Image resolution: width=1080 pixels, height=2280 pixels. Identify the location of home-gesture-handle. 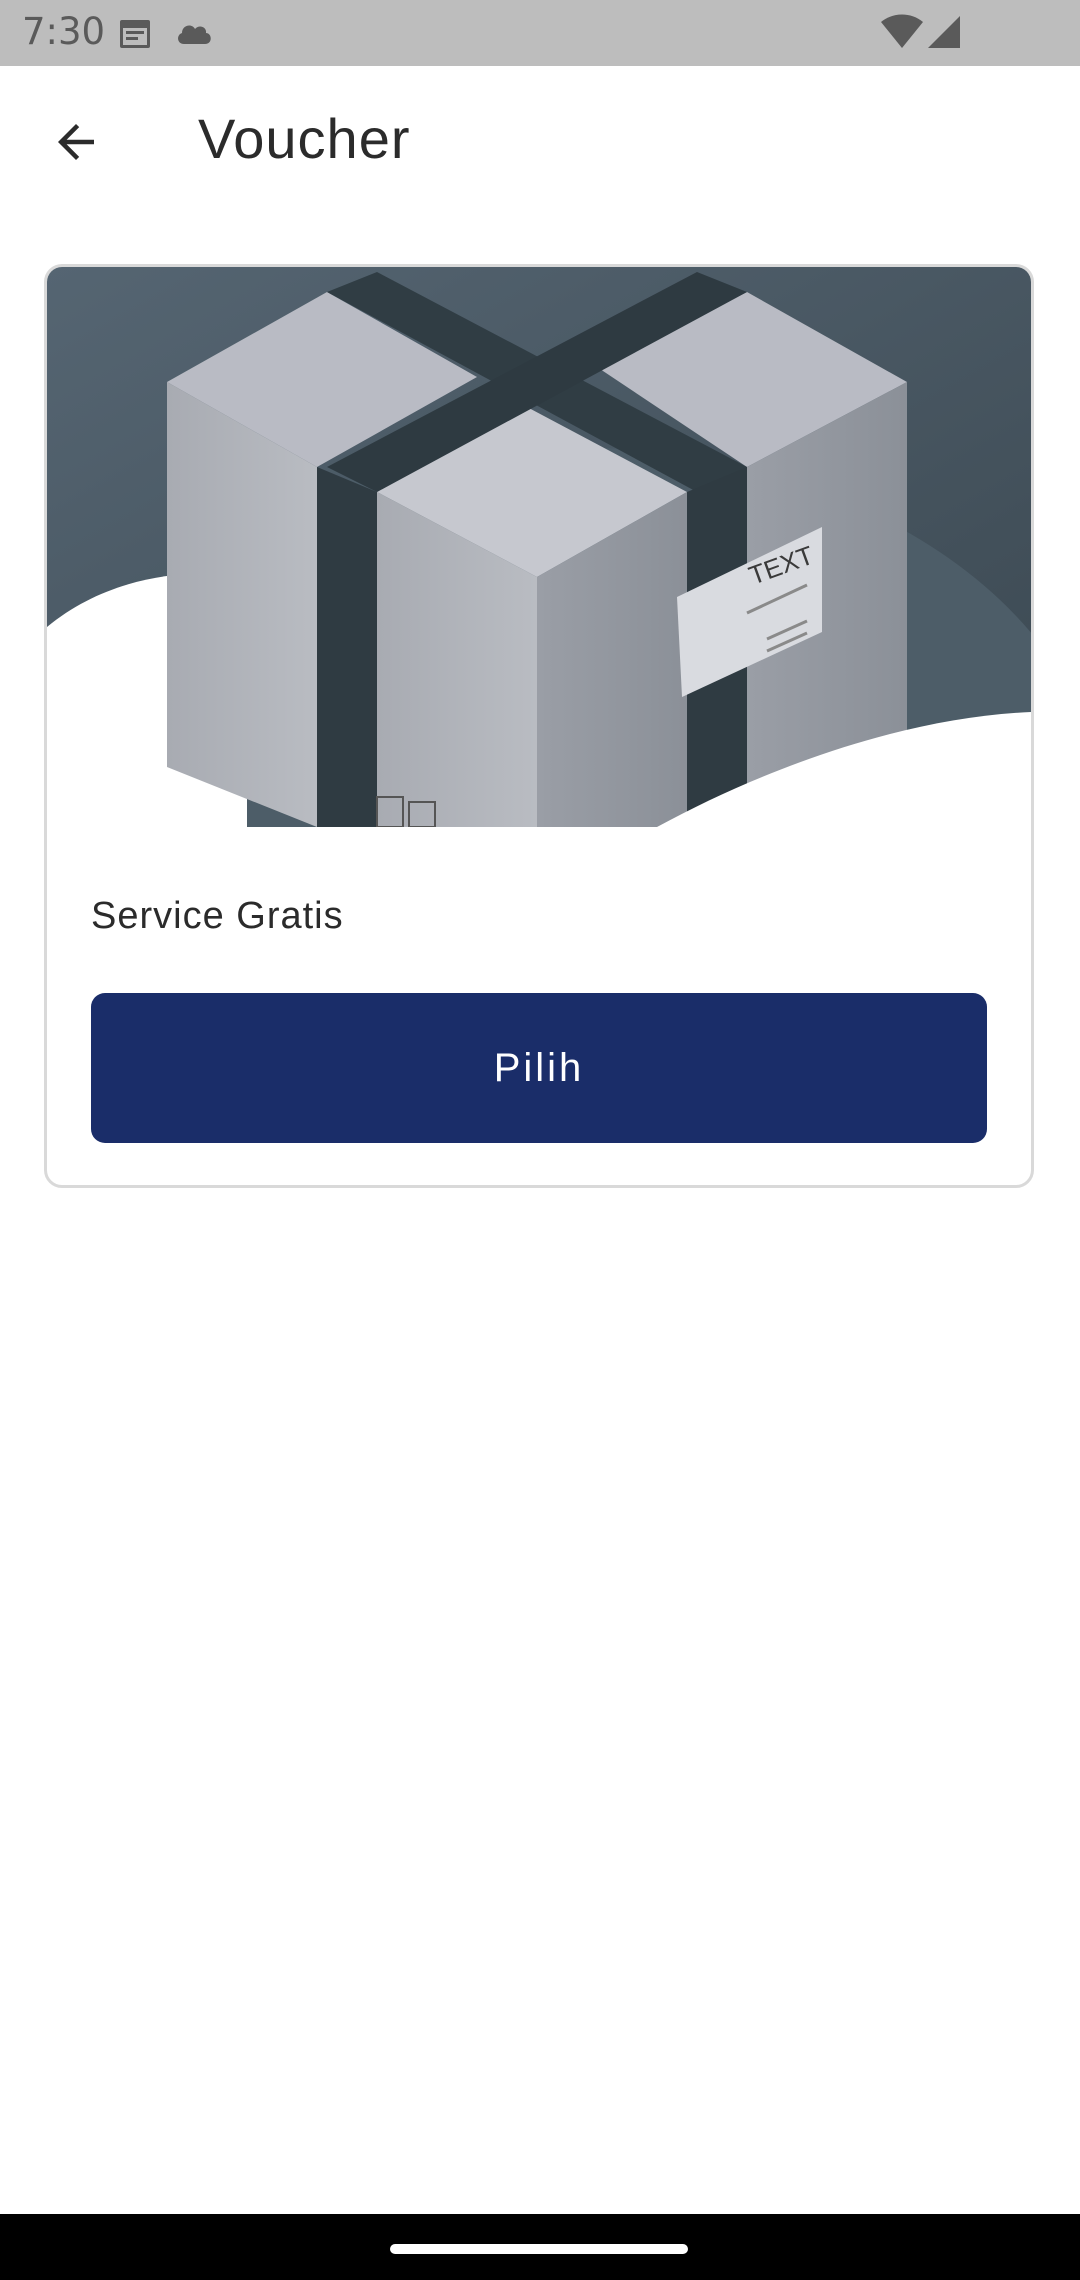
(539, 2249).